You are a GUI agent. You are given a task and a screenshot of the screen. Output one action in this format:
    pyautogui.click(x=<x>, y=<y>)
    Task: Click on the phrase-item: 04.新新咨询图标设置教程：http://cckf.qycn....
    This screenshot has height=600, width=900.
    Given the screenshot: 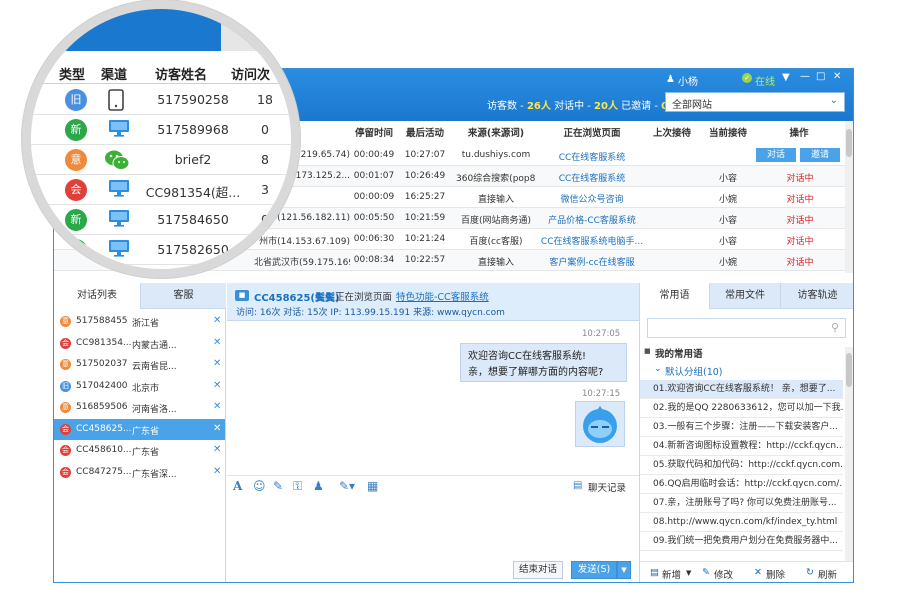 What is the action you would take?
    pyautogui.click(x=741, y=446)
    